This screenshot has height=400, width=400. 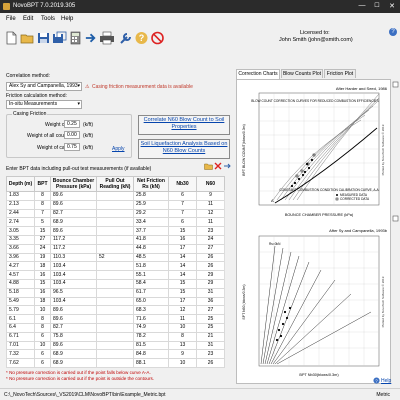 I want to click on tab-friction-plot: Friction Plot, so click(x=340, y=73).